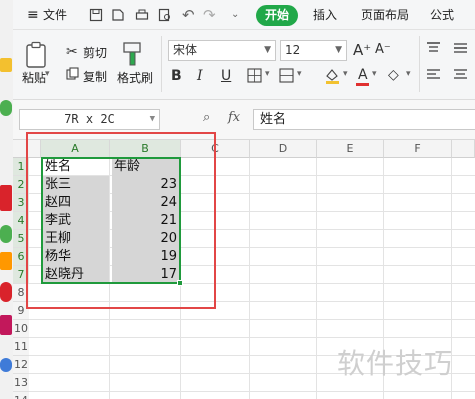  Describe the element at coordinates (385, 15) in the screenshot. I see `tab-page-layout: 页面布局` at that location.